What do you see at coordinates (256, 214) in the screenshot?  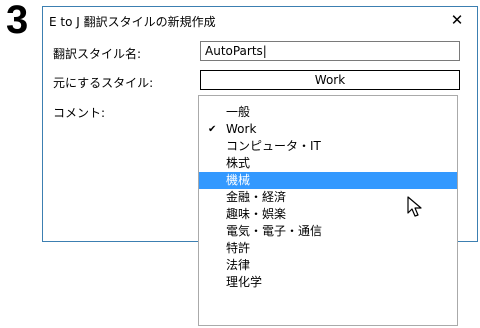 I see `dropdown-option-label: 趣味・娯楽` at bounding box center [256, 214].